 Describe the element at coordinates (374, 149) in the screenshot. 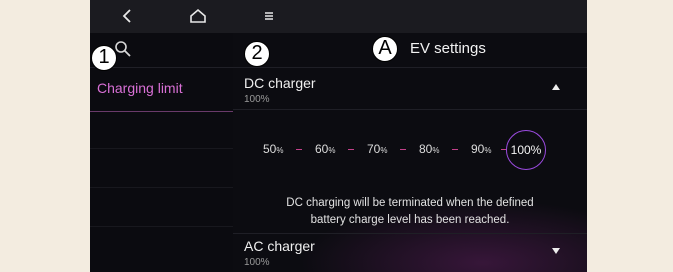

I see `level-value: 70` at that location.